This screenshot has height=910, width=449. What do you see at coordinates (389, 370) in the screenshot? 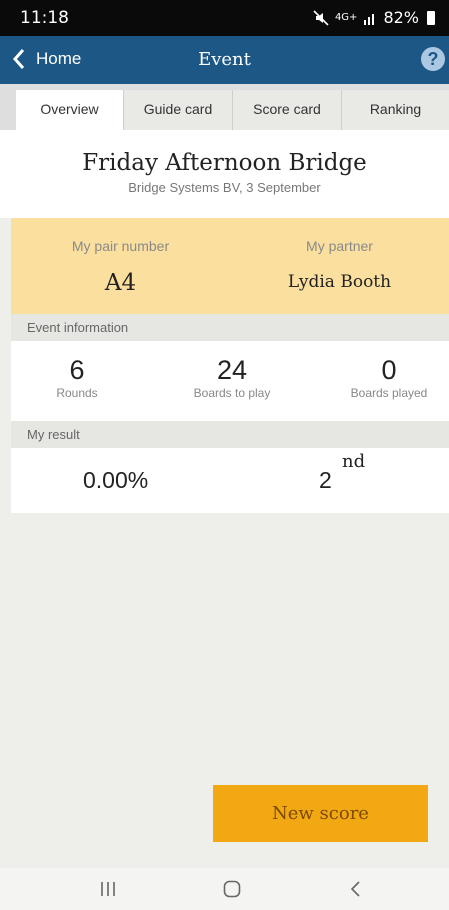
I see `stat-value: 0` at bounding box center [389, 370].